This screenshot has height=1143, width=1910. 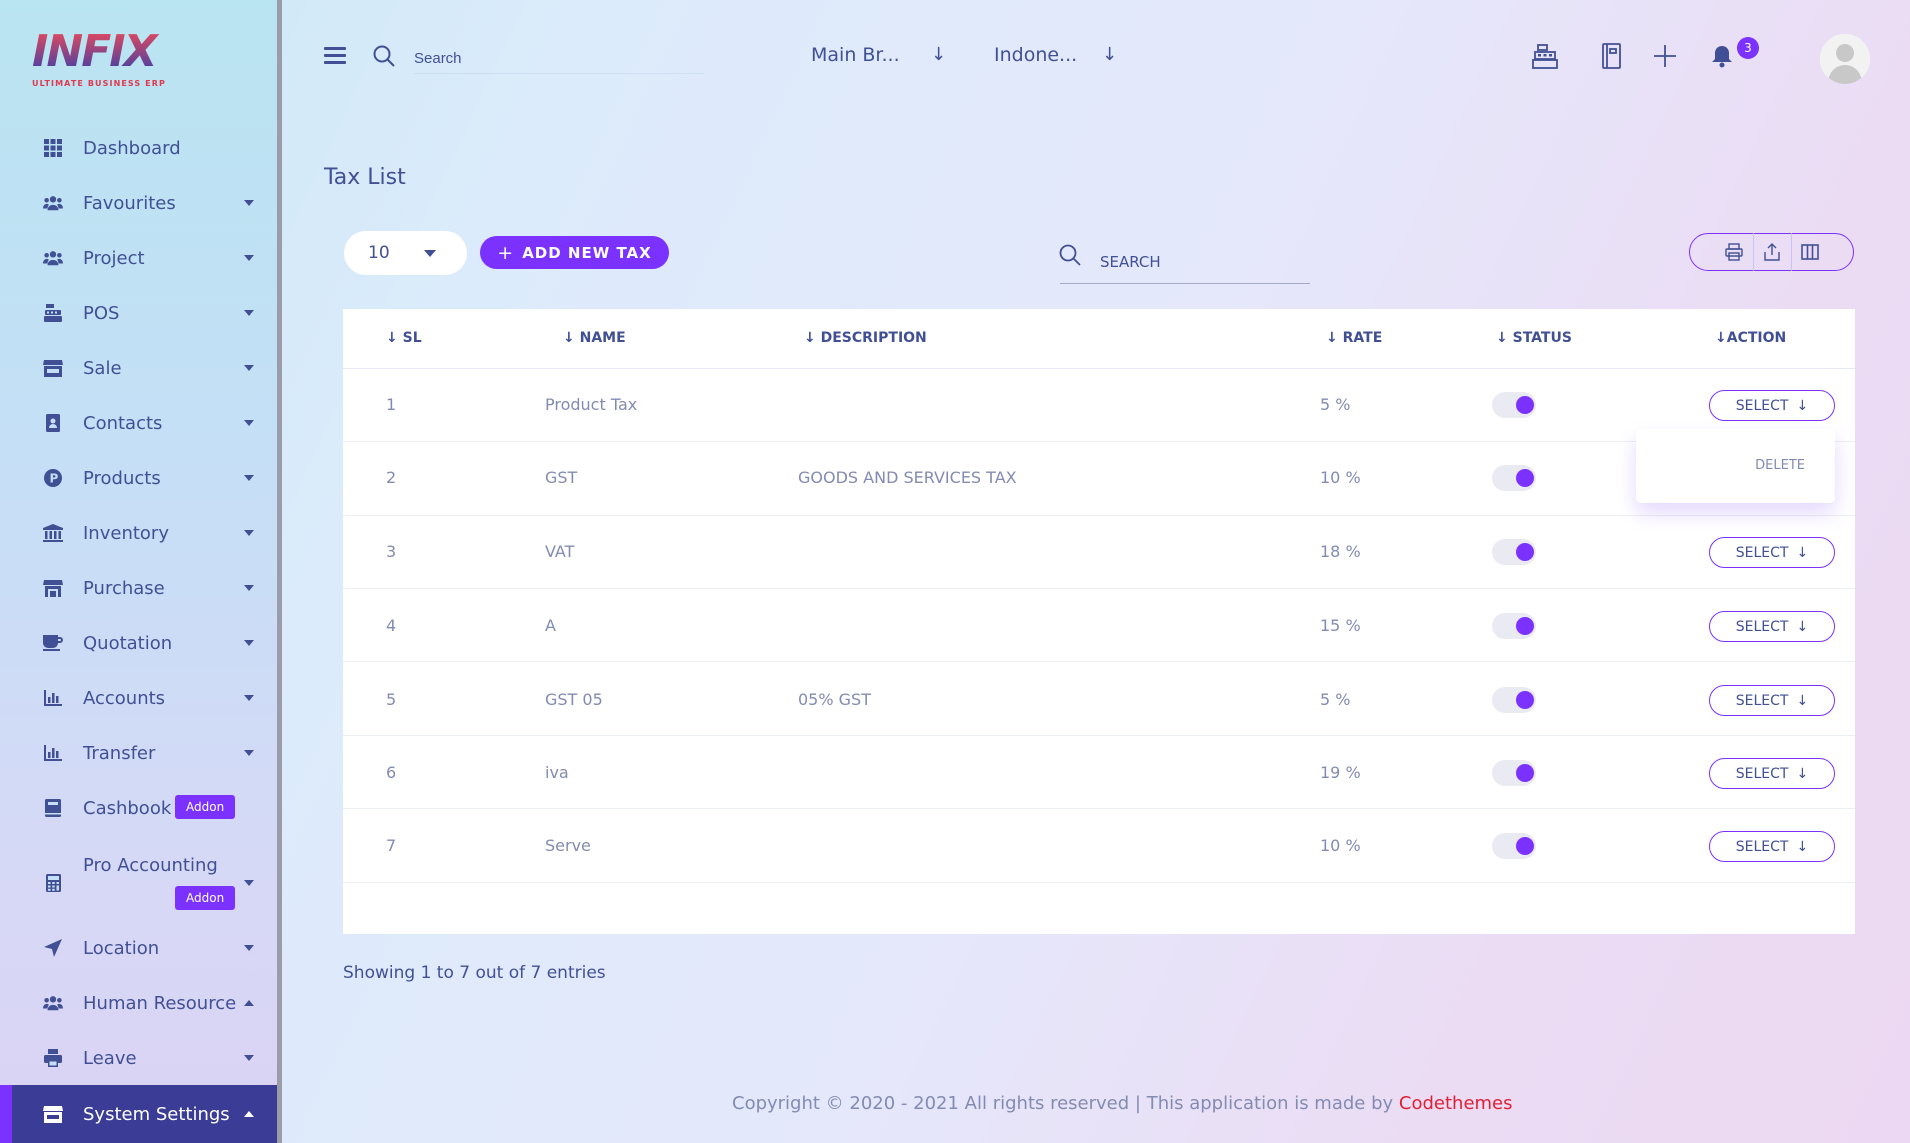 I want to click on sidebar-item-quotation: Quotation, so click(x=138, y=643).